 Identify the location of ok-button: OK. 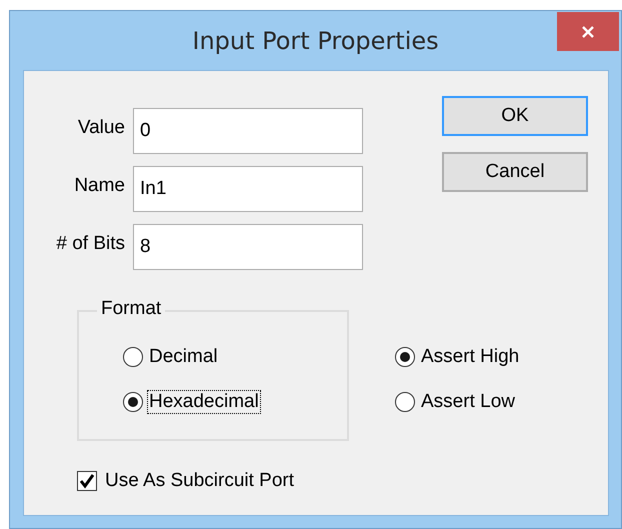
(515, 116).